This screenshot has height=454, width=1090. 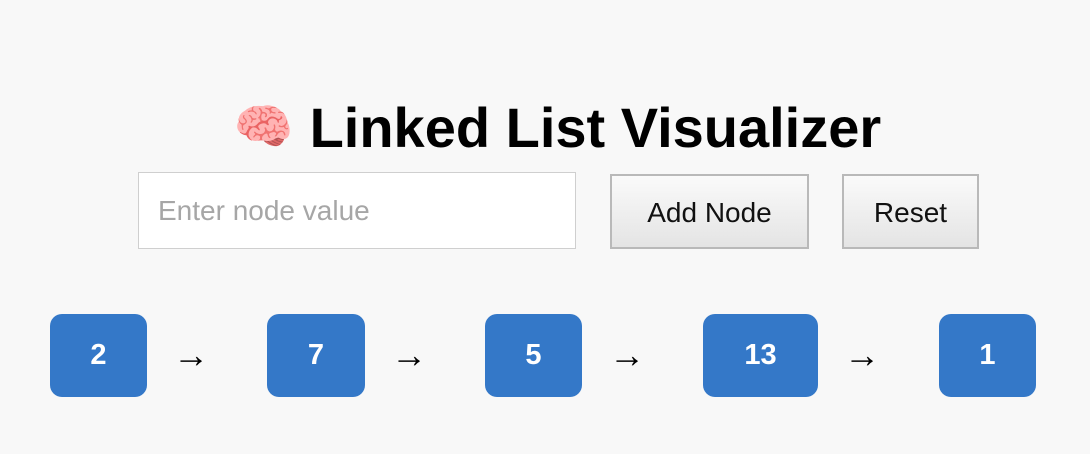 What do you see at coordinates (533, 355) in the screenshot?
I see `list-node: 5` at bounding box center [533, 355].